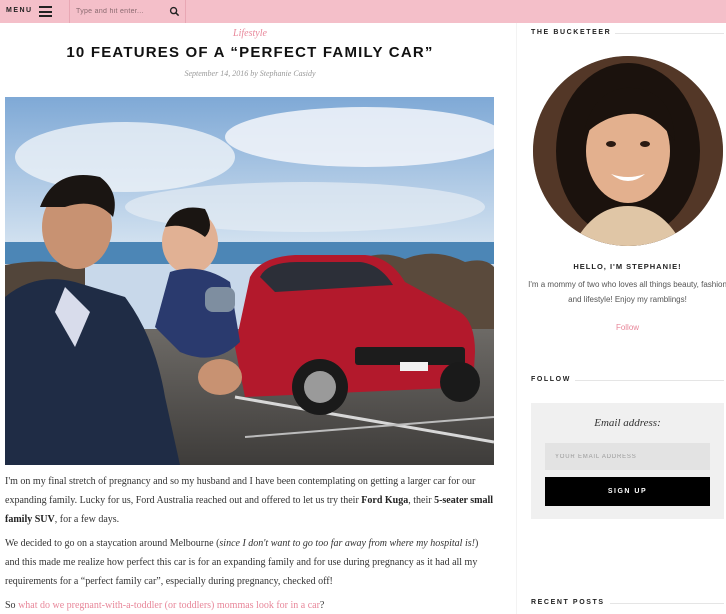 The width and height of the screenshot is (726, 614). What do you see at coordinates (363, 11) in the screenshot?
I see `top-navigation-bar: MENU` at bounding box center [363, 11].